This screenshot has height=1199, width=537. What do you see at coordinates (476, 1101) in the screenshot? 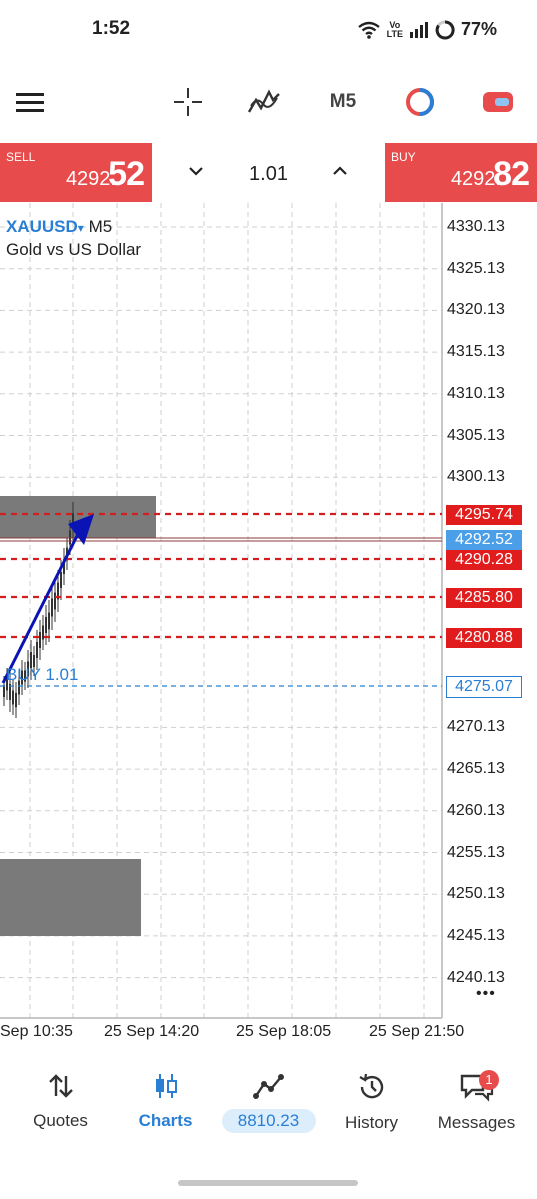
I see `nav-messages: 1 Messages` at bounding box center [476, 1101].